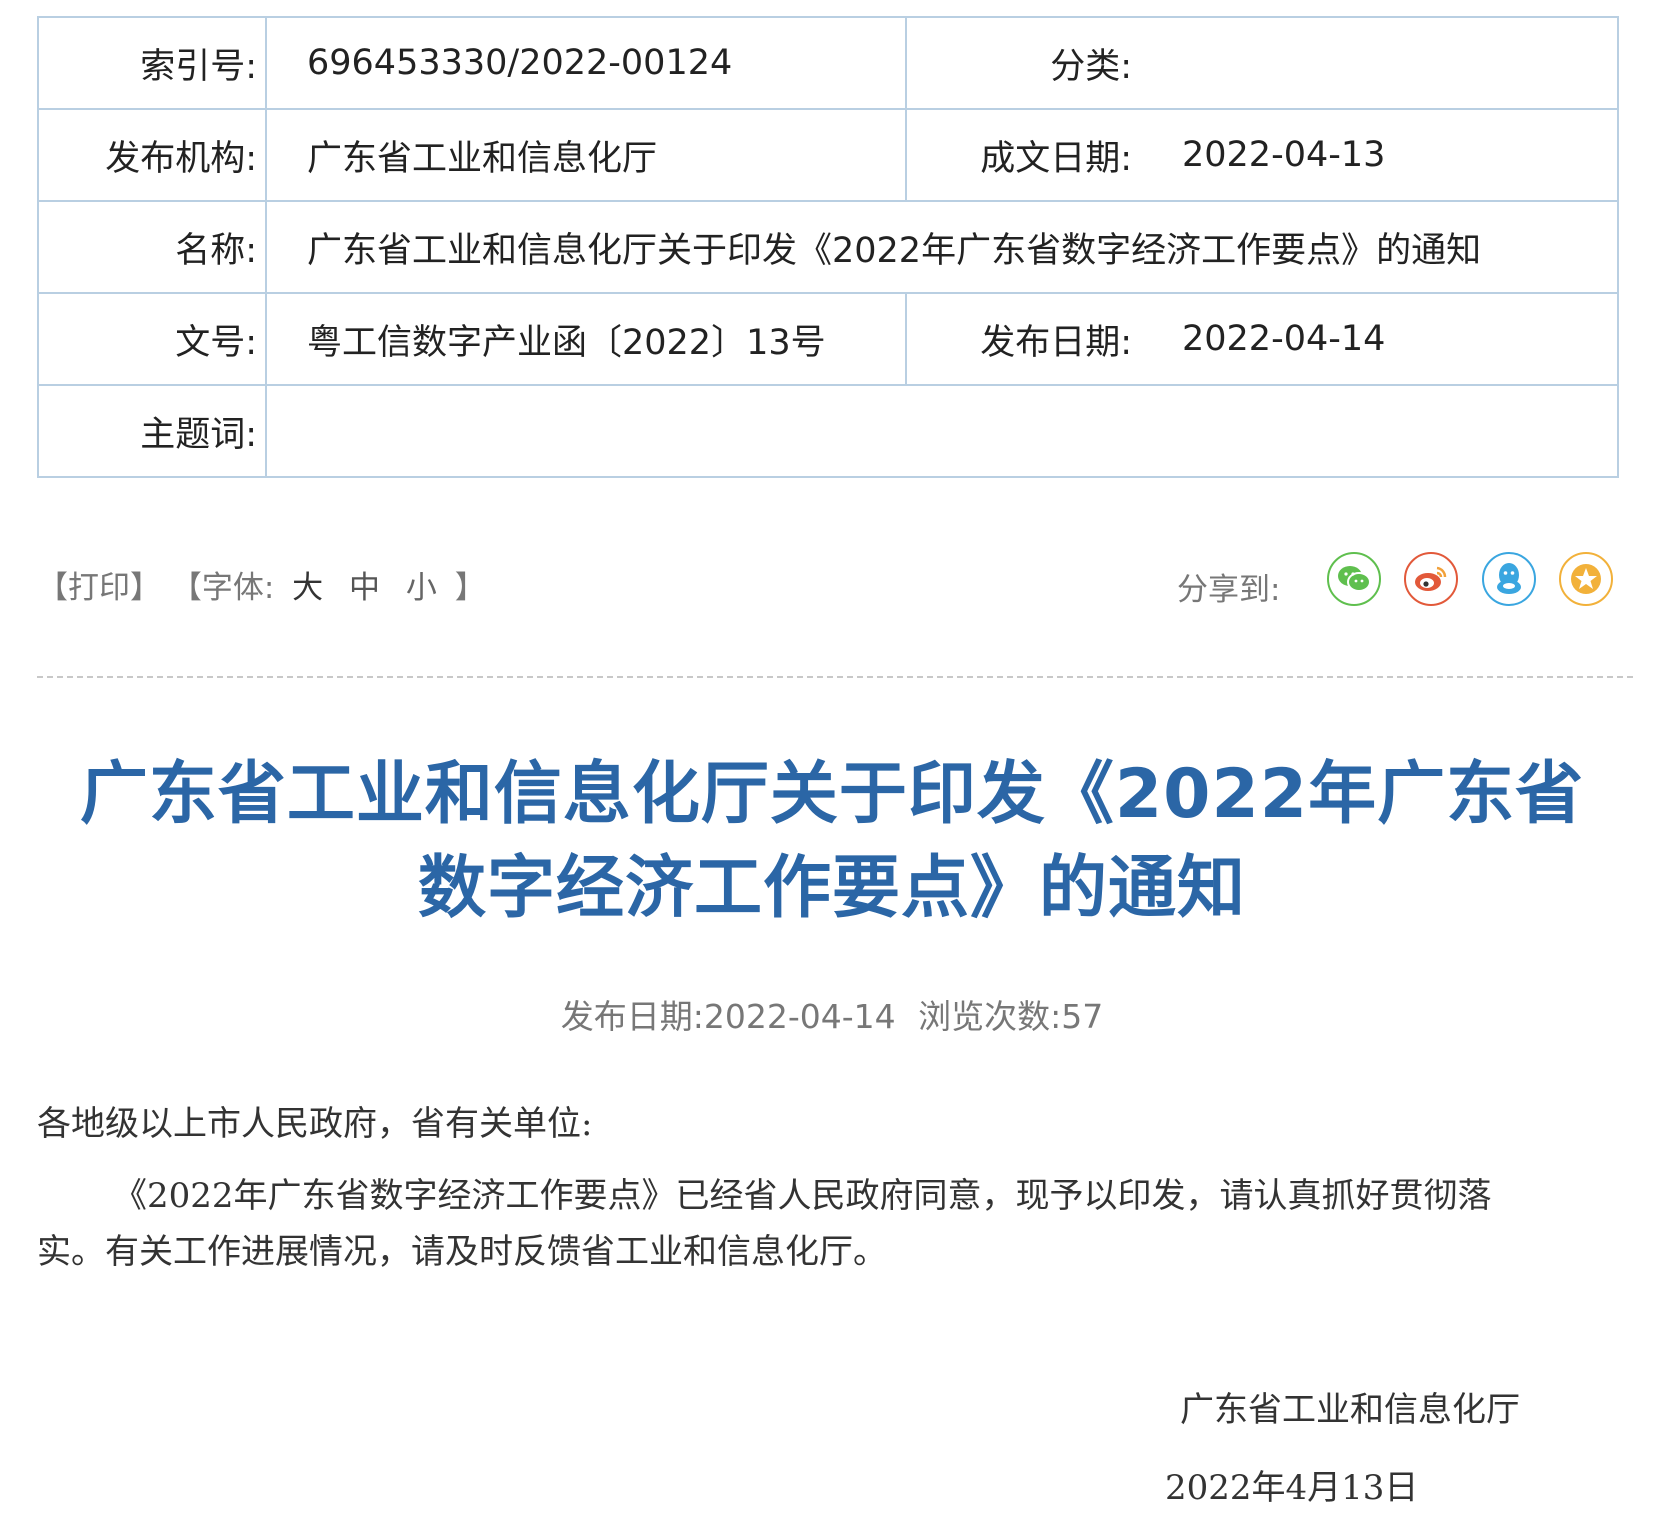 The width and height of the screenshot is (1661, 1530). What do you see at coordinates (315, 1124) in the screenshot?
I see `salutation: 各地级以上市人民政府，省有关单位:` at bounding box center [315, 1124].